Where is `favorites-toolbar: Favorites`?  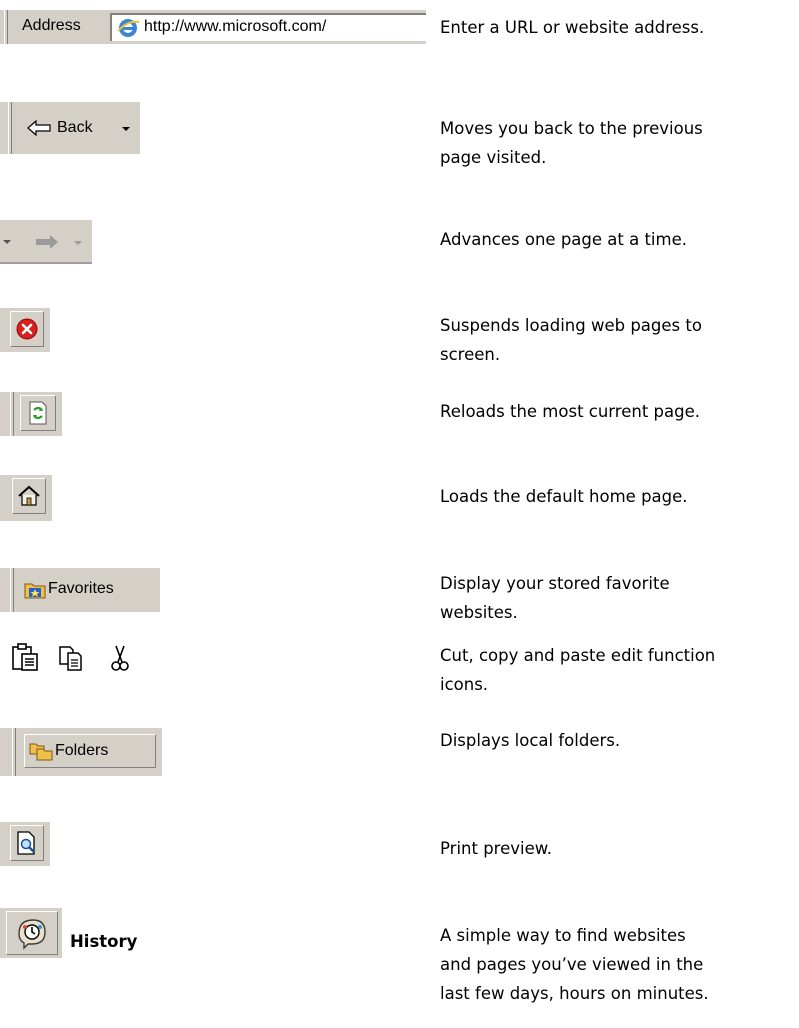 favorites-toolbar: Favorites is located at coordinates (80, 590).